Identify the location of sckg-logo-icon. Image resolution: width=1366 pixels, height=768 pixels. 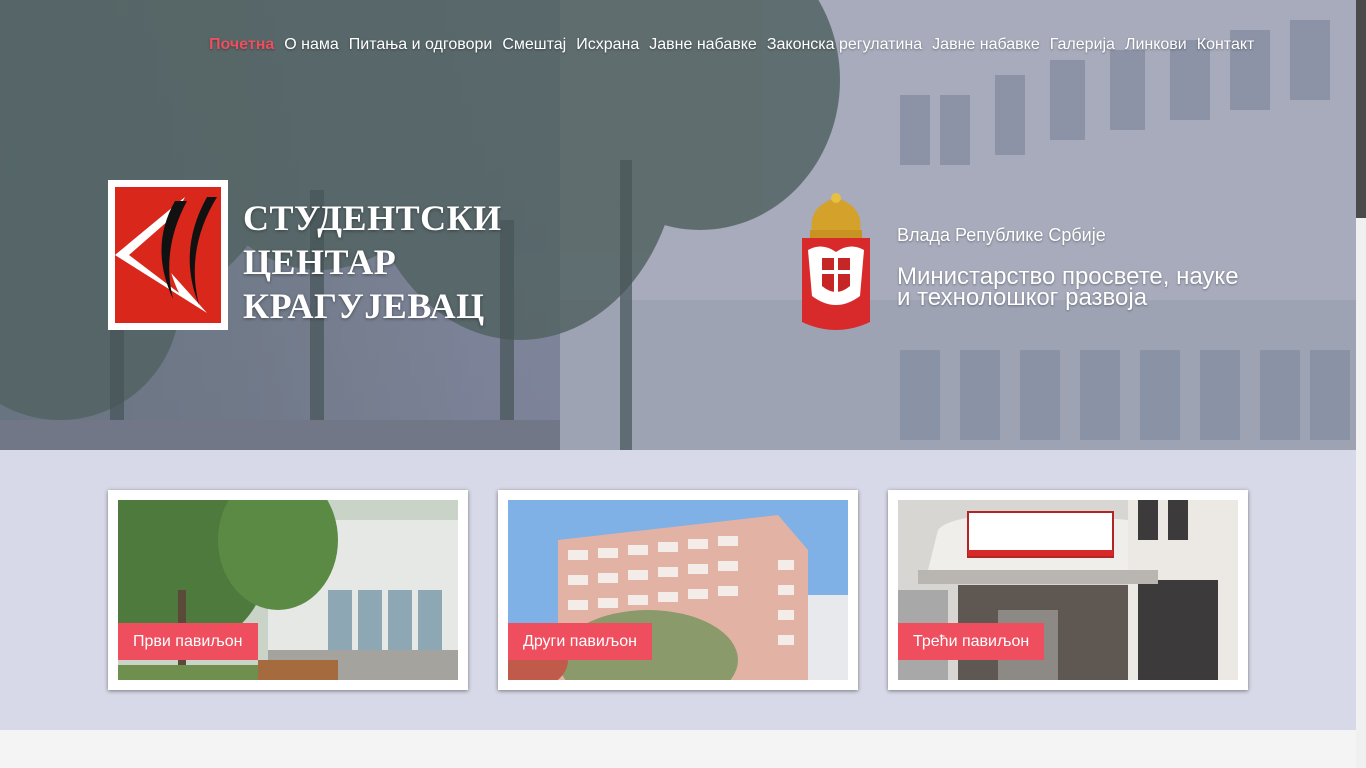
(168, 255).